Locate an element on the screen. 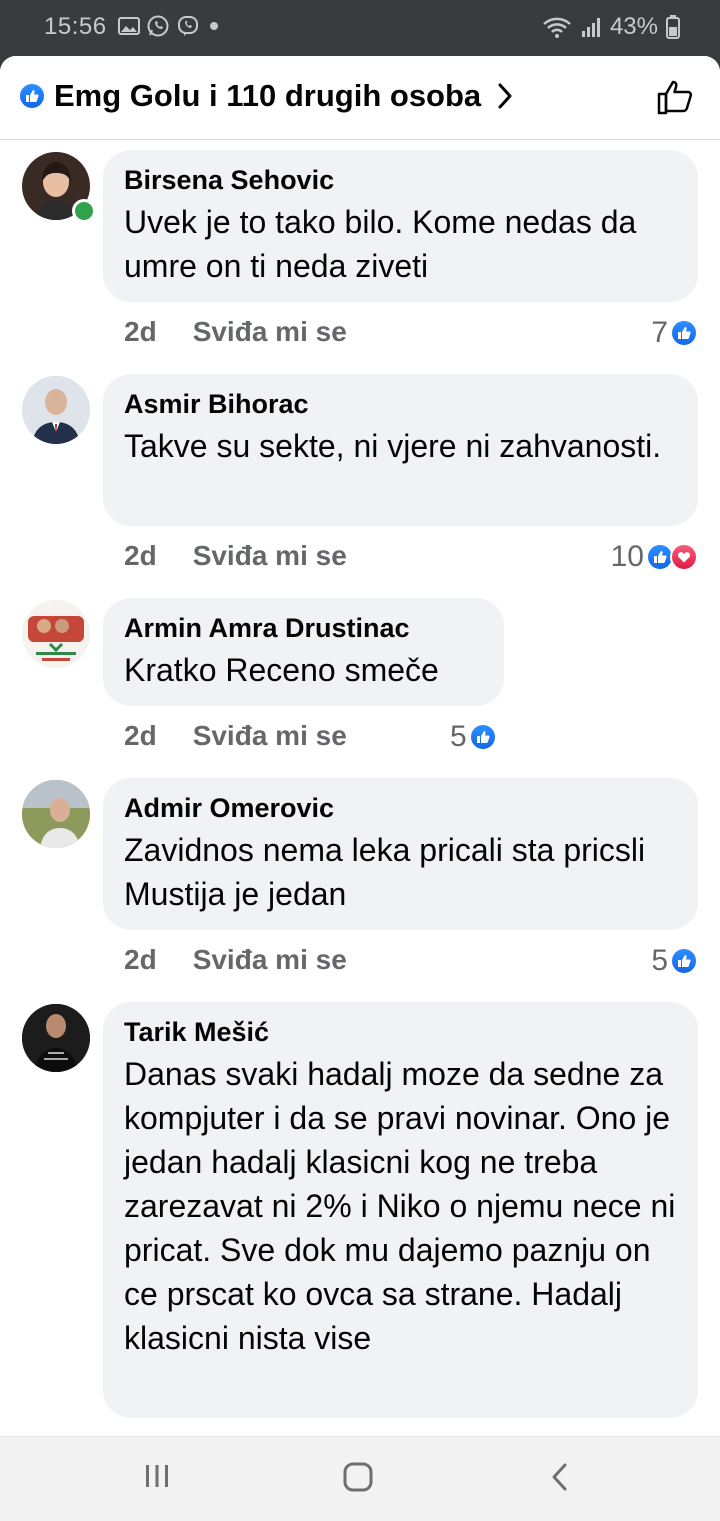 The height and width of the screenshot is (1521, 720). reaction-count: 10 is located at coordinates (654, 557).